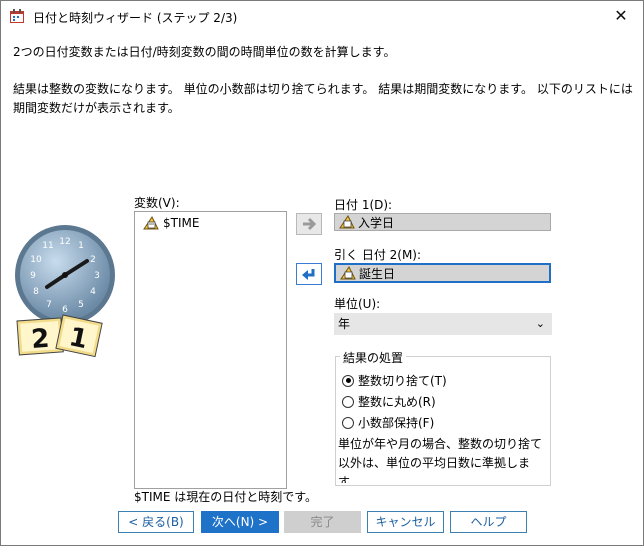 This screenshot has height=546, width=644. Describe the element at coordinates (226, 497) in the screenshot. I see `time-footnote: $TIME は現在の日付と時刻です。` at that location.